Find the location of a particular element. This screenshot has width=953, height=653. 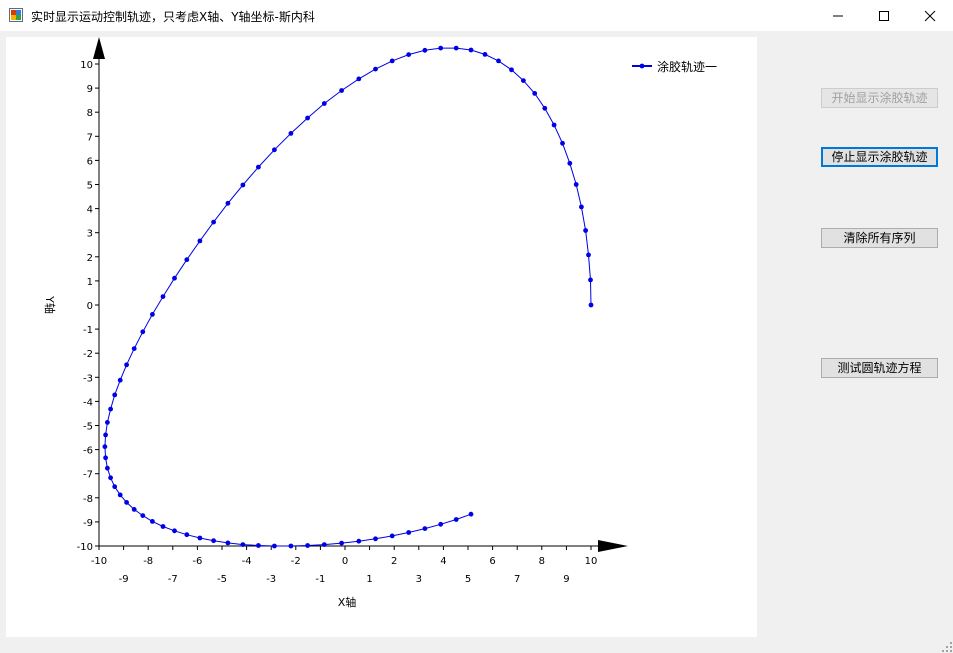

resize-grip-icon is located at coordinates (947, 647).